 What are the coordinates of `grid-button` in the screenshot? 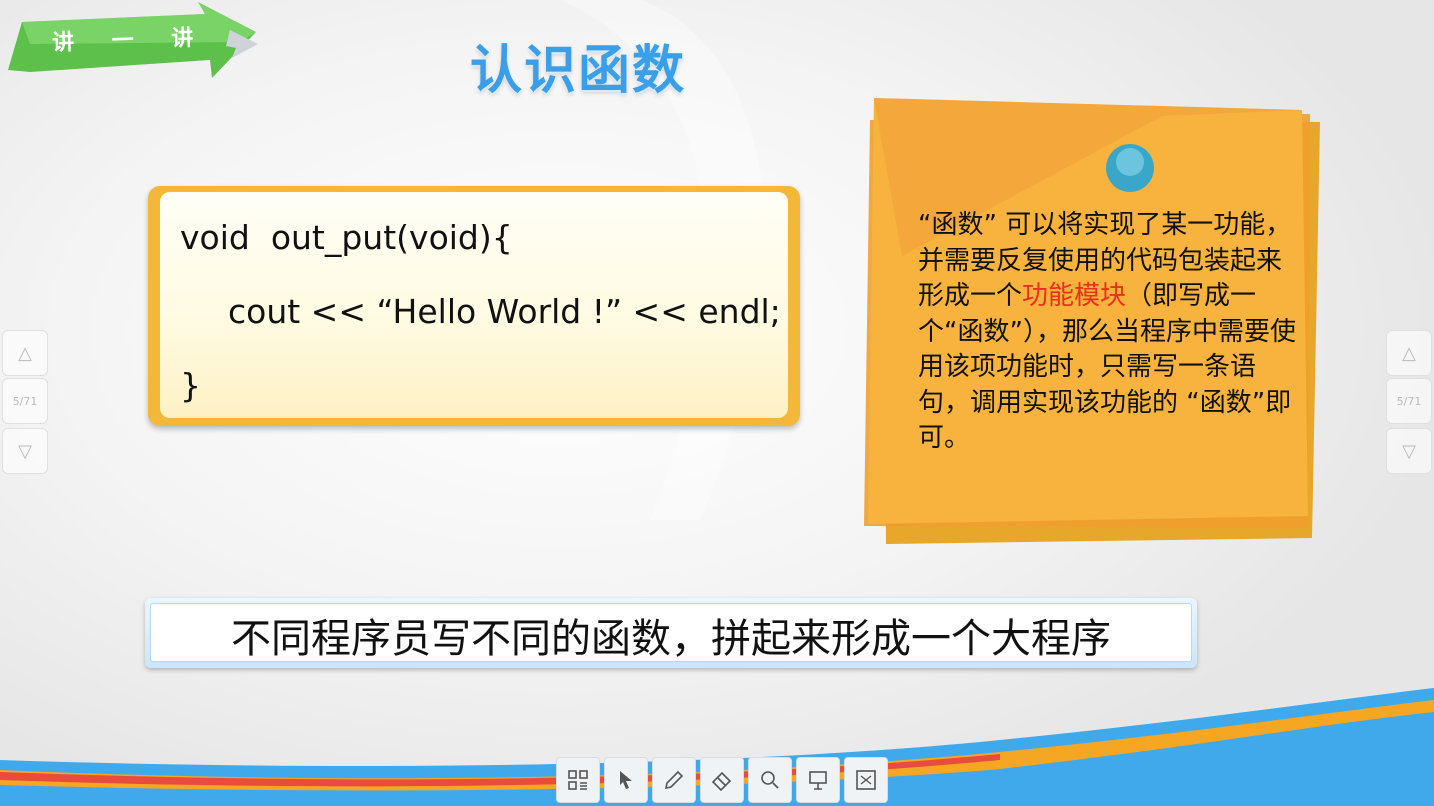 It's located at (578, 780).